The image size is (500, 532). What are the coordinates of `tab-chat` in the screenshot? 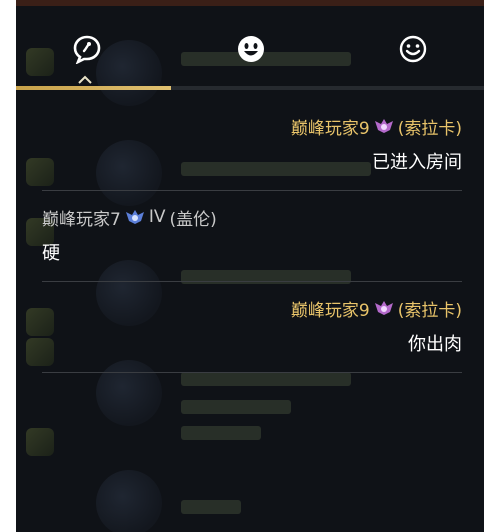 It's located at (87, 49).